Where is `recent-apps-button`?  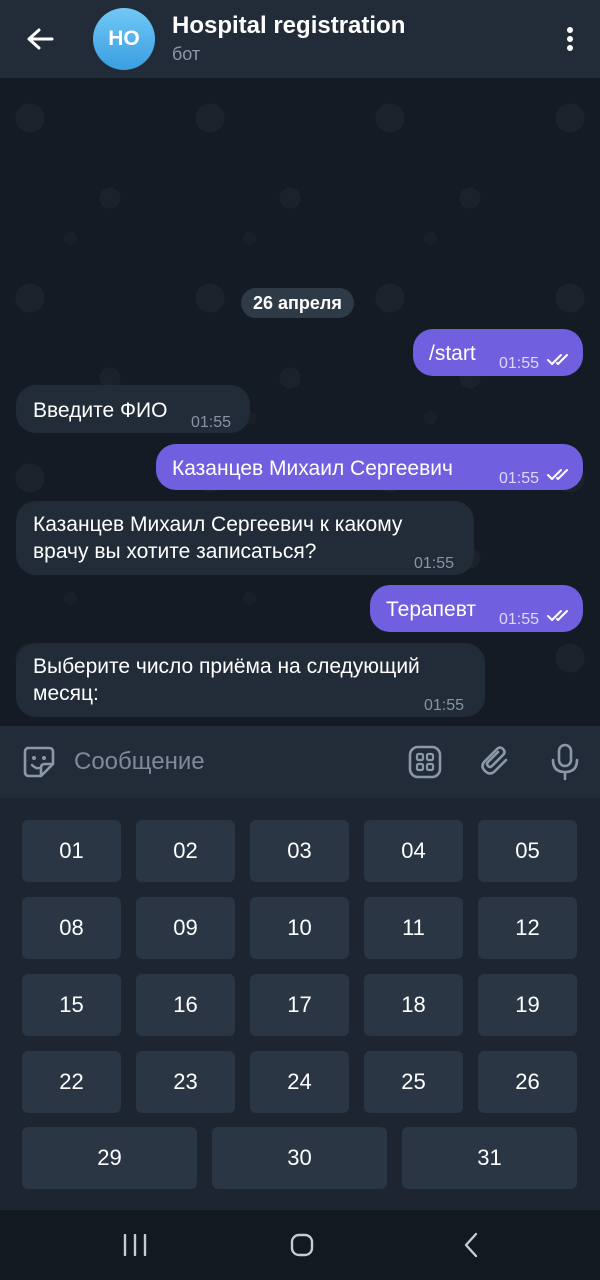
recent-apps-button is located at coordinates (135, 1245).